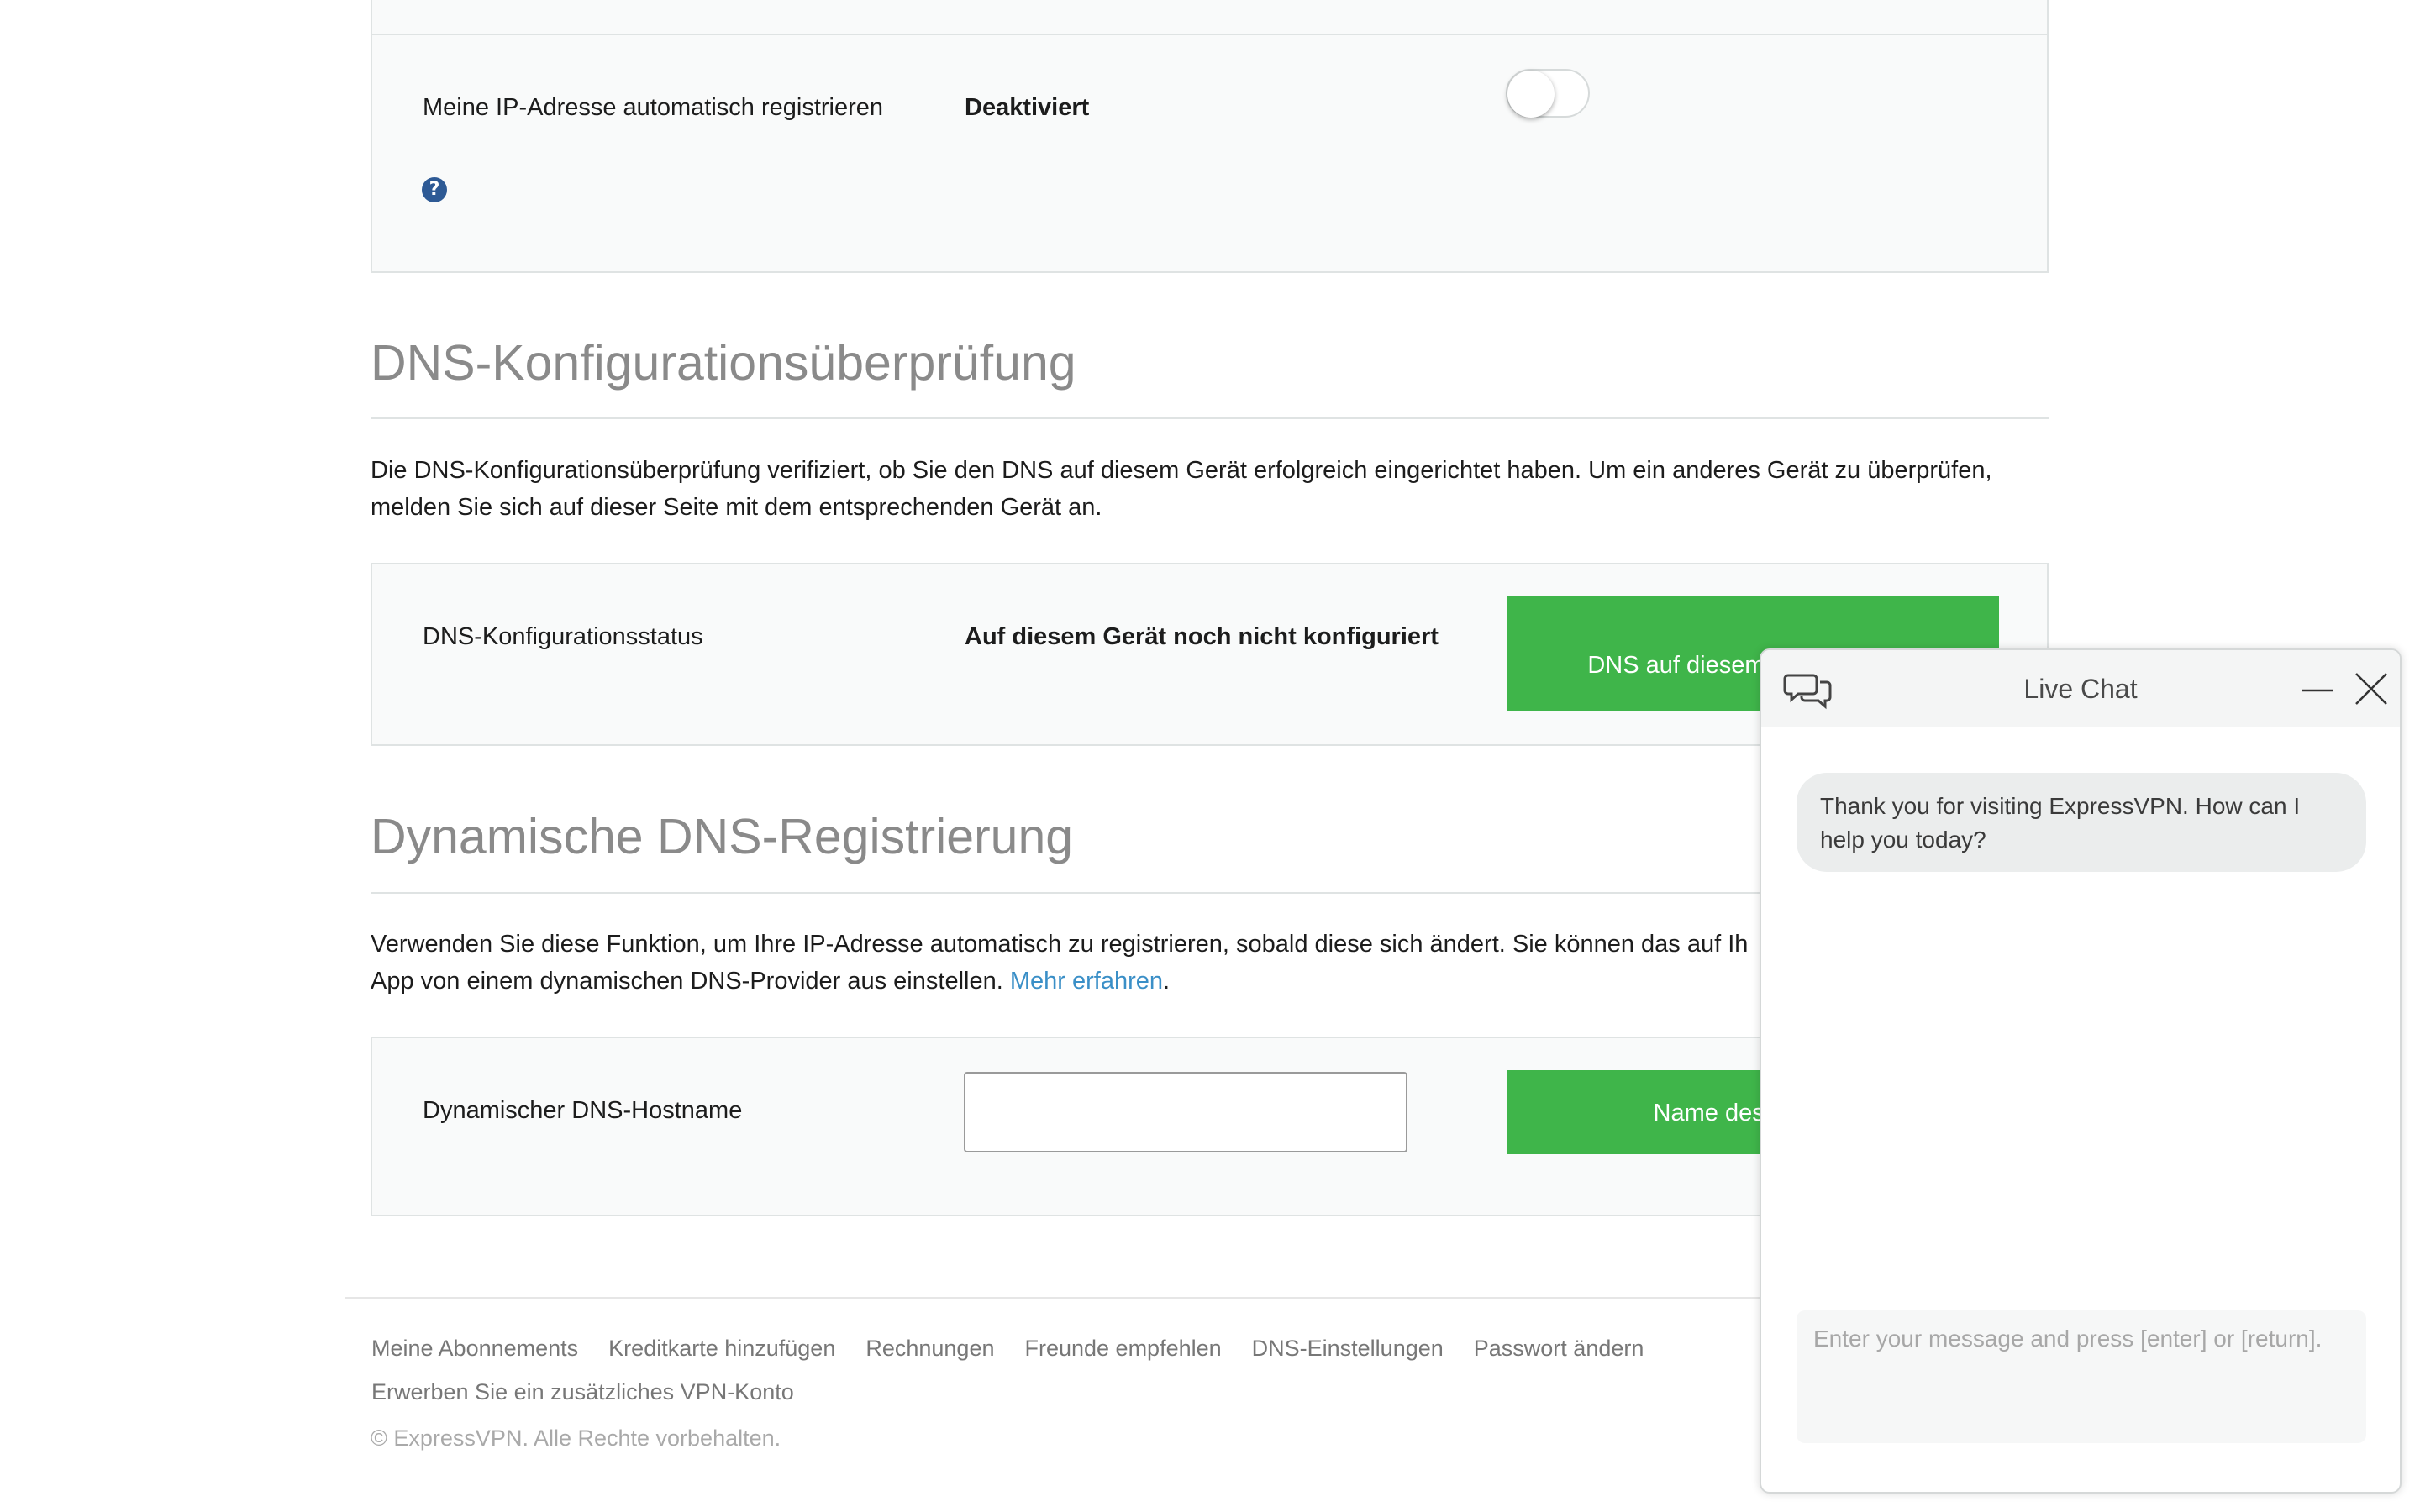  I want to click on previous-panel-stub, so click(1210, 17).